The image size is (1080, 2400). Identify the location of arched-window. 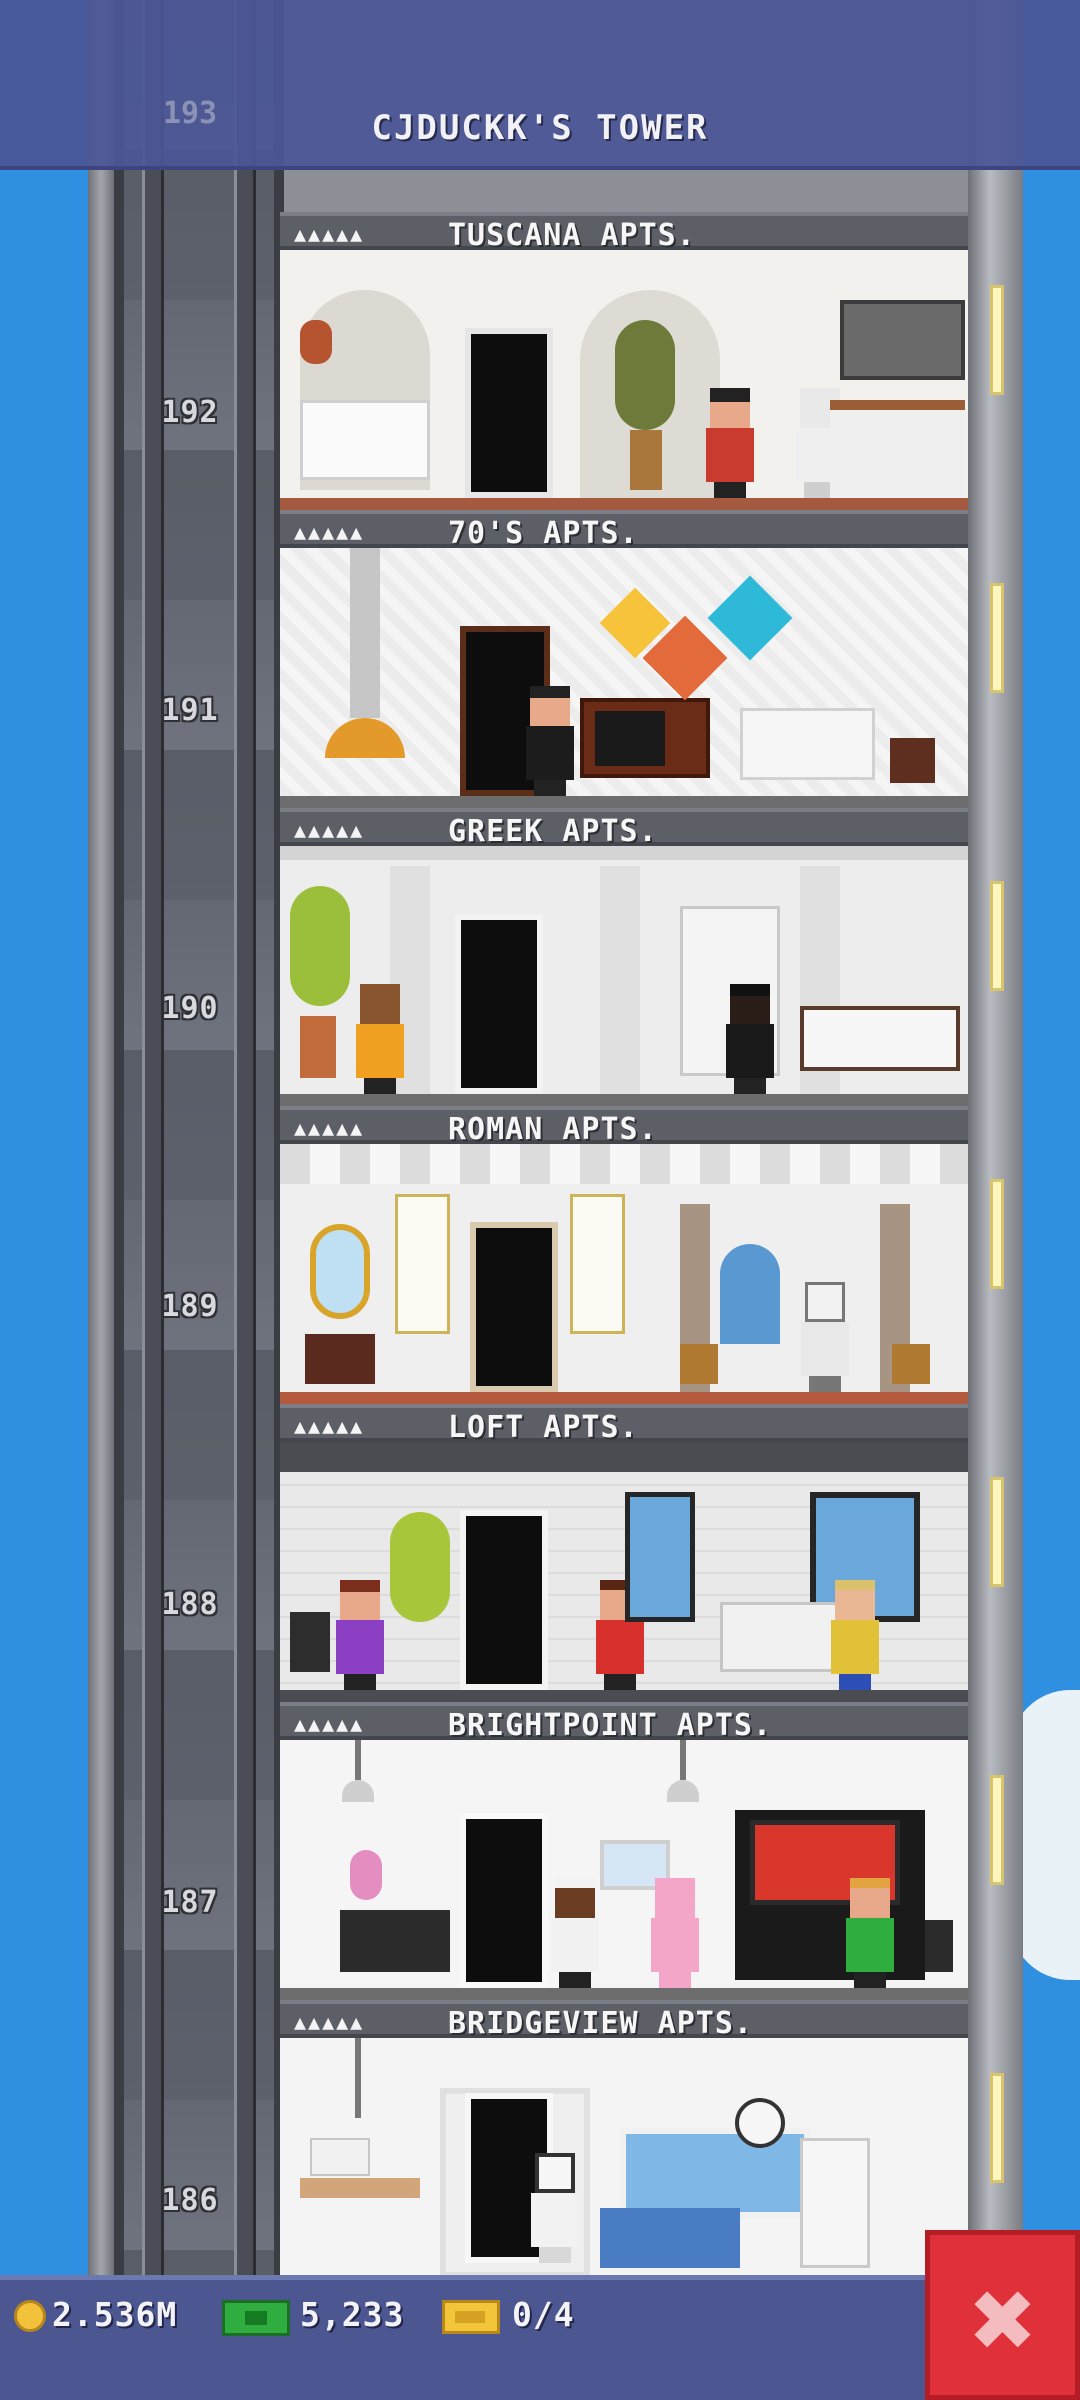
(750, 1294).